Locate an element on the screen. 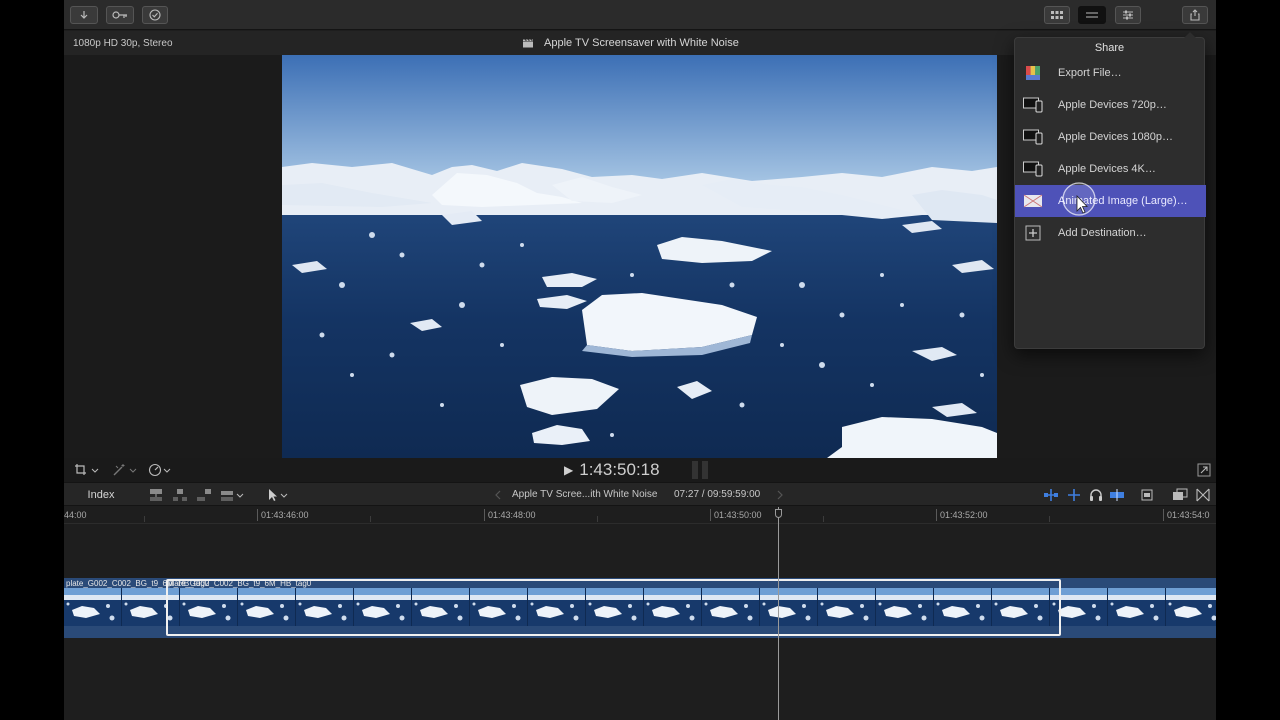 The image size is (1280, 720). select-tool-arrow-icon is located at coordinates (277, 495).